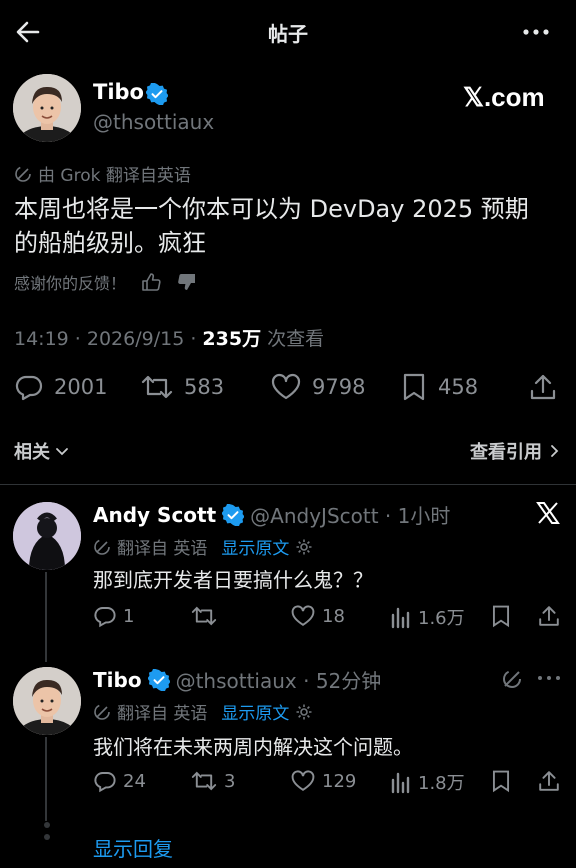  Describe the element at coordinates (118, 92) in the screenshot. I see `author-name: Tibo` at that location.